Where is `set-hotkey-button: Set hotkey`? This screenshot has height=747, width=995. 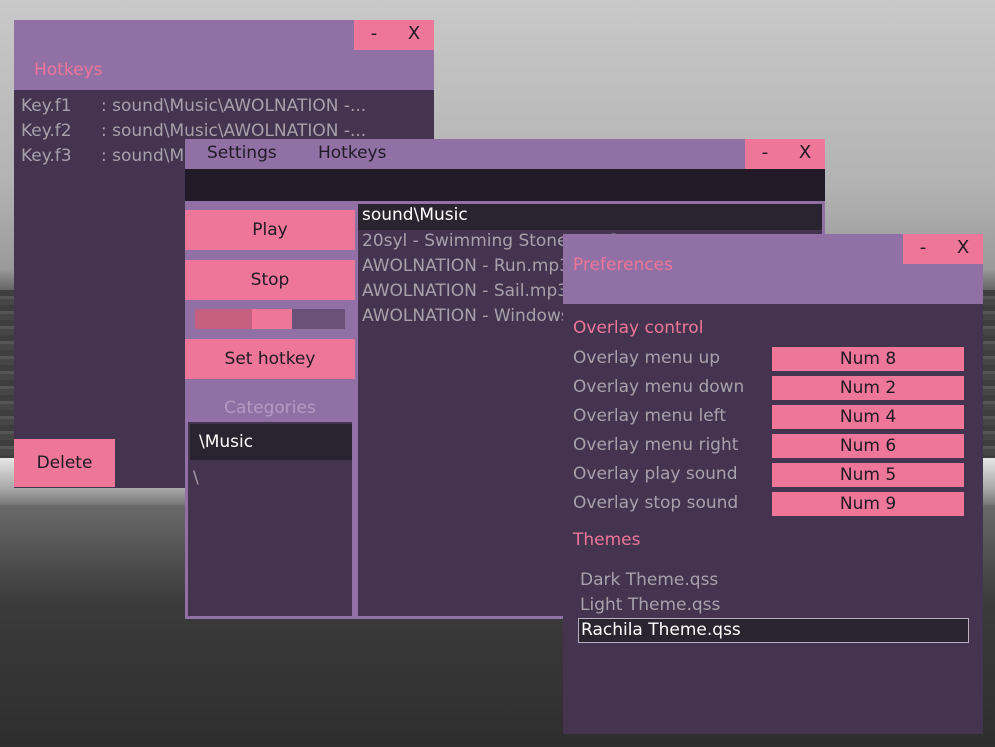 set-hotkey-button: Set hotkey is located at coordinates (270, 359).